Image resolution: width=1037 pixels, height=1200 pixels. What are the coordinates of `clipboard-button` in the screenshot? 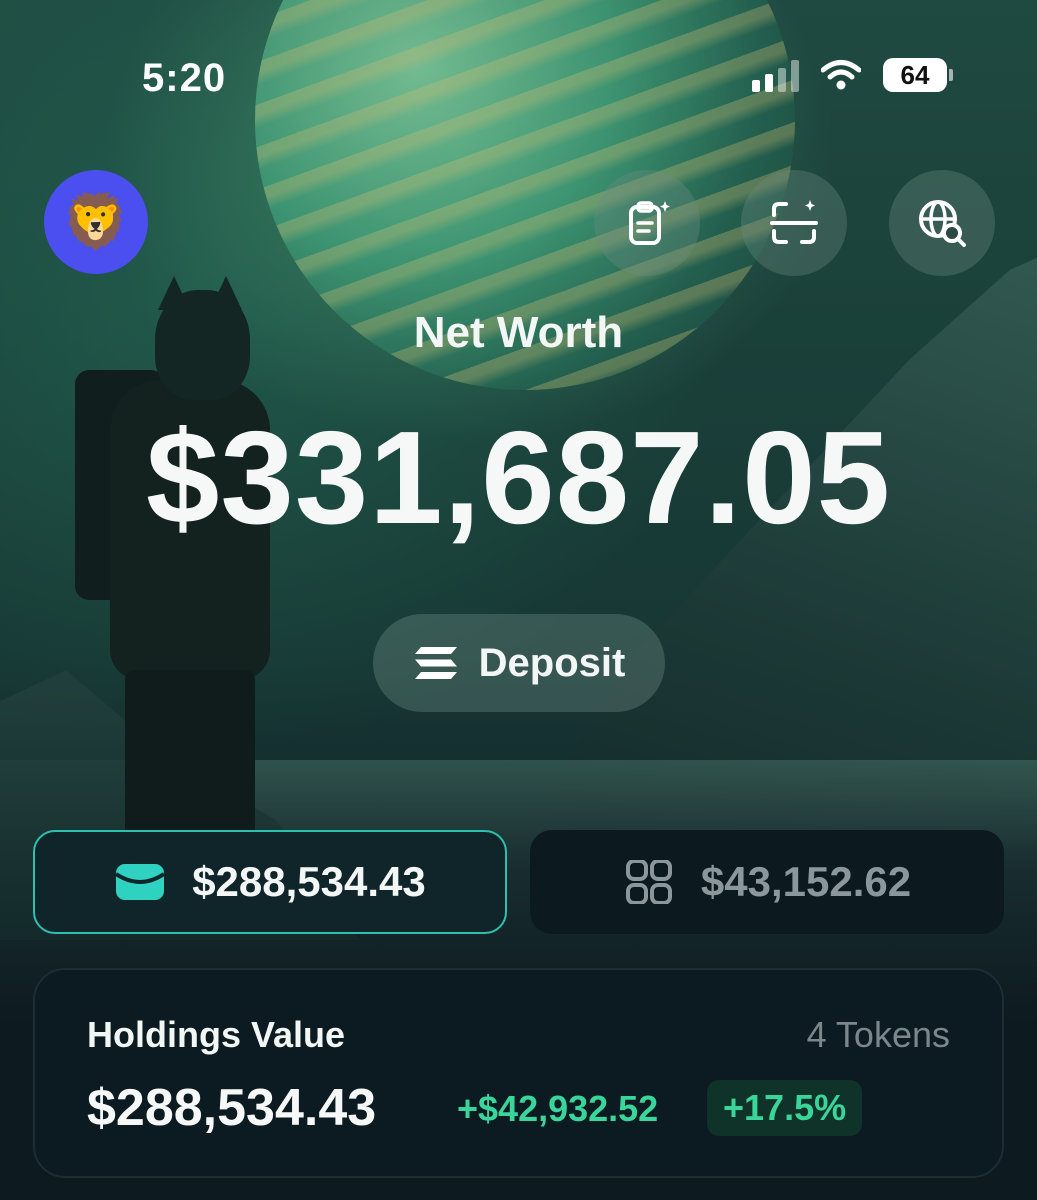 It's located at (647, 223).